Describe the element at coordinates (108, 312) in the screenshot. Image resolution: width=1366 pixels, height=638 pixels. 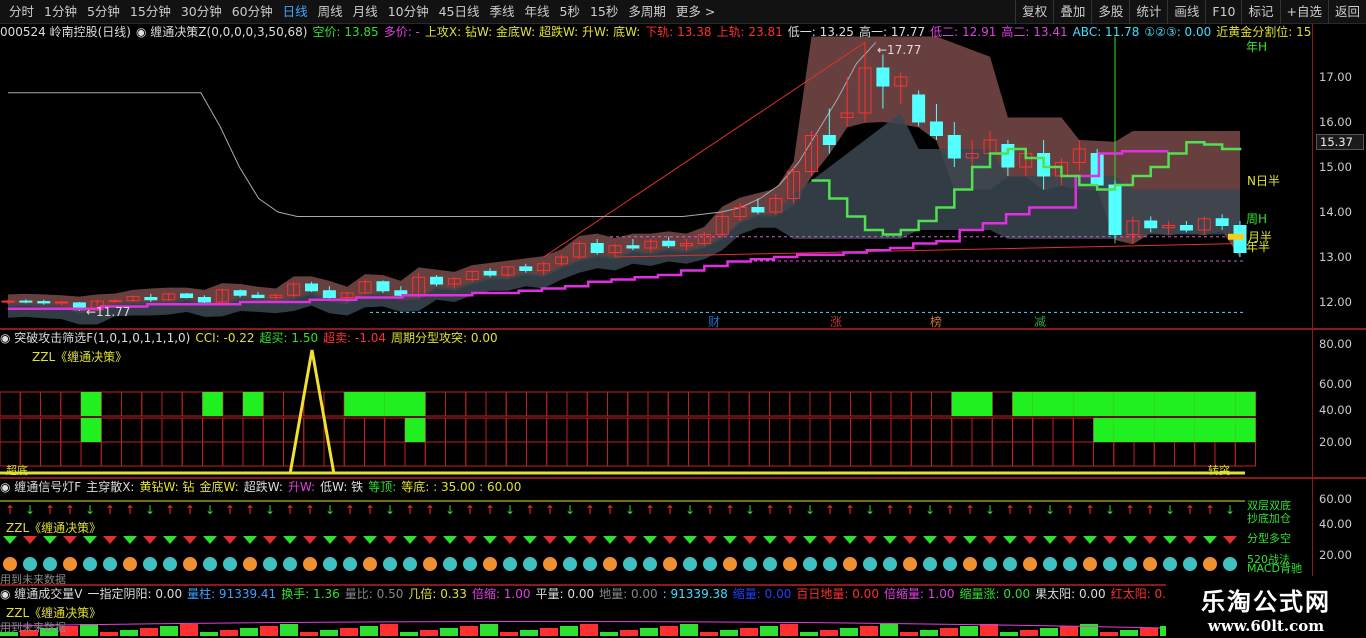
I see `low-label: ←11.77` at that location.